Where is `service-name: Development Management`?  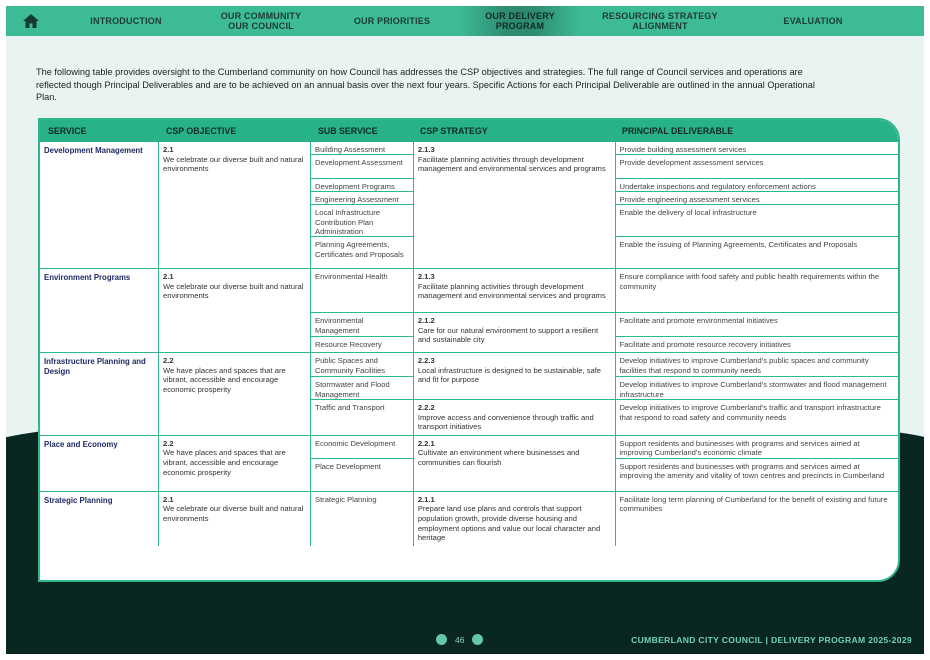
service-name: Development Management is located at coordinates (93, 150).